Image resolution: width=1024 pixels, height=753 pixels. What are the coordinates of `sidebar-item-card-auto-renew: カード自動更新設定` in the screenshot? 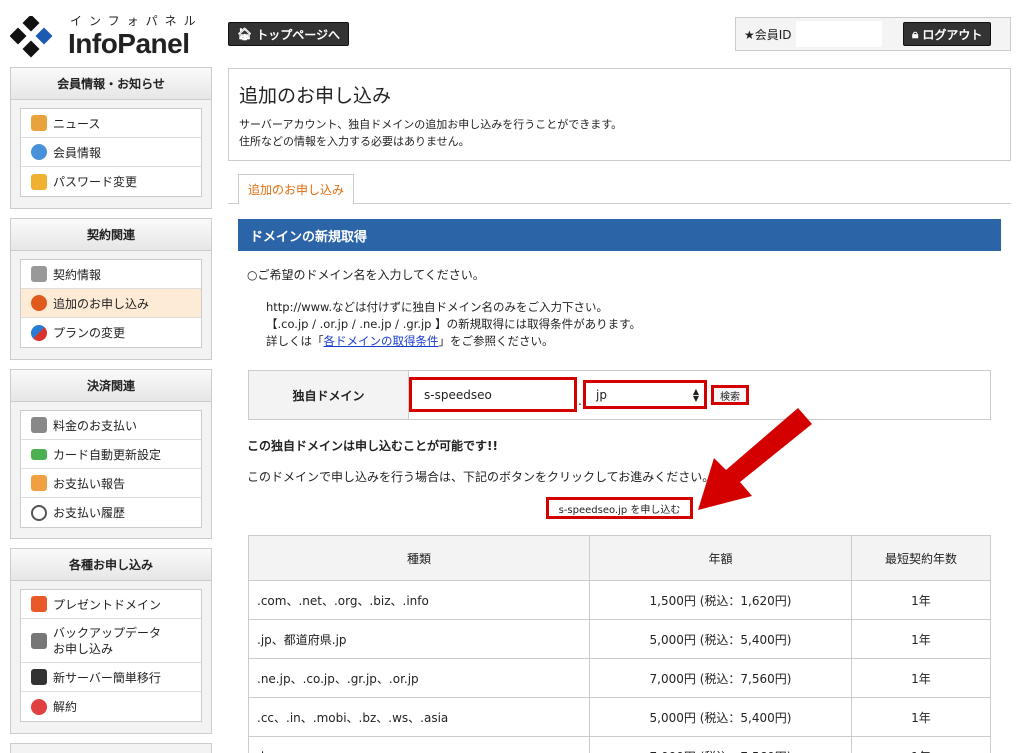 It's located at (111, 454).